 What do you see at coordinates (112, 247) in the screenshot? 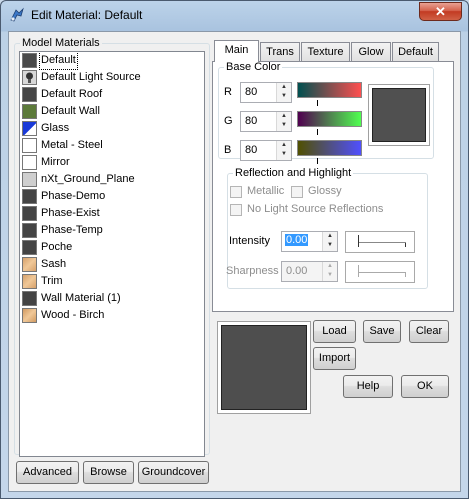
I see `list-item: Poche` at bounding box center [112, 247].